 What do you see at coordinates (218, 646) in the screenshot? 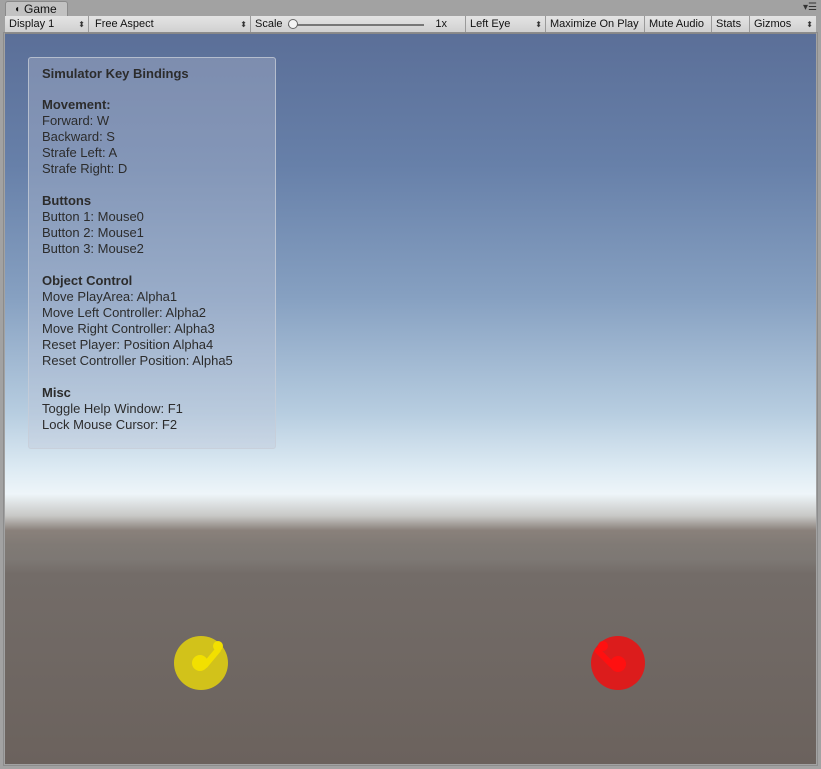
I see `left-controller-tip` at bounding box center [218, 646].